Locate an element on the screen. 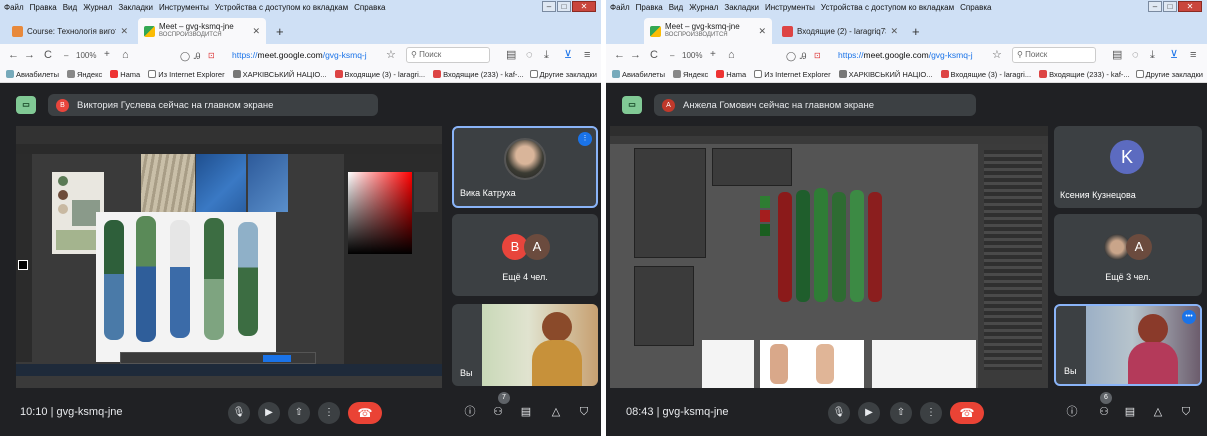 The width and height of the screenshot is (1207, 436). menu-bookmarks: Закладки is located at coordinates (135, 7).